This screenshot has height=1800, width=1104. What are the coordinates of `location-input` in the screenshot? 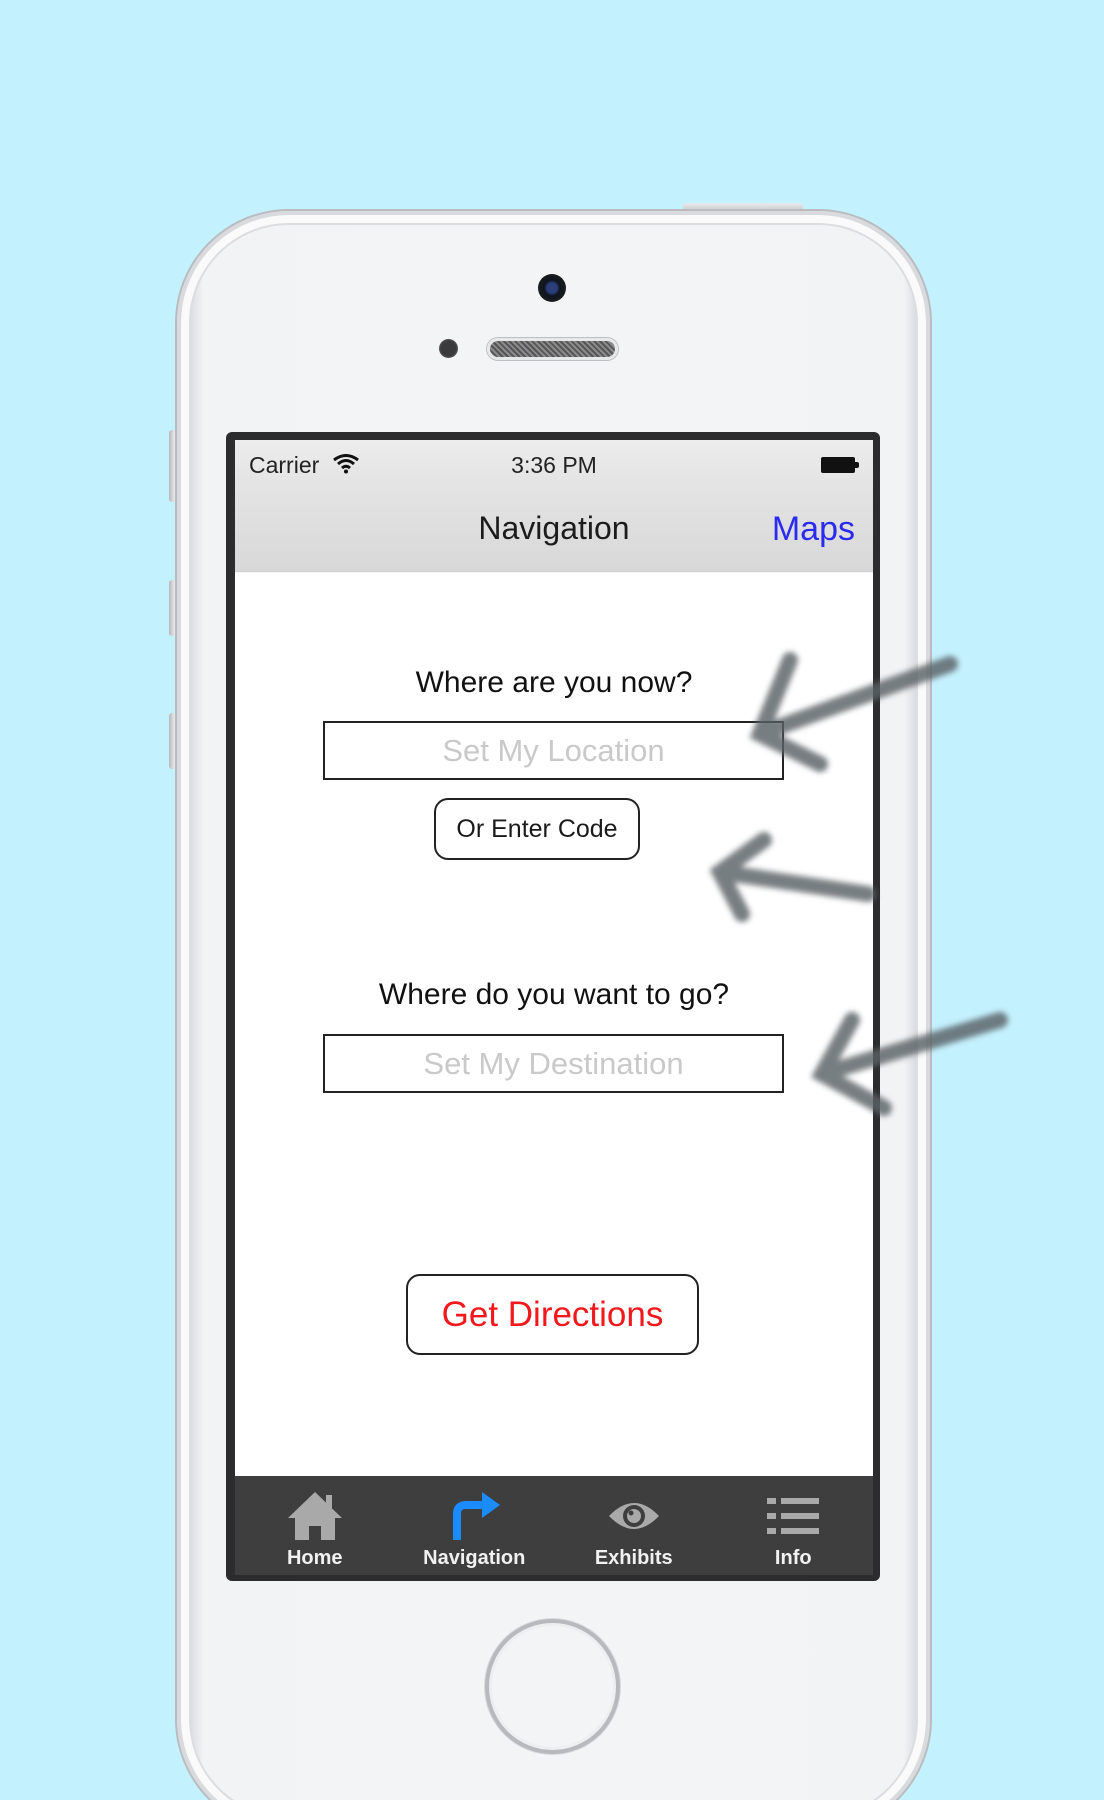 It's located at (553, 750).